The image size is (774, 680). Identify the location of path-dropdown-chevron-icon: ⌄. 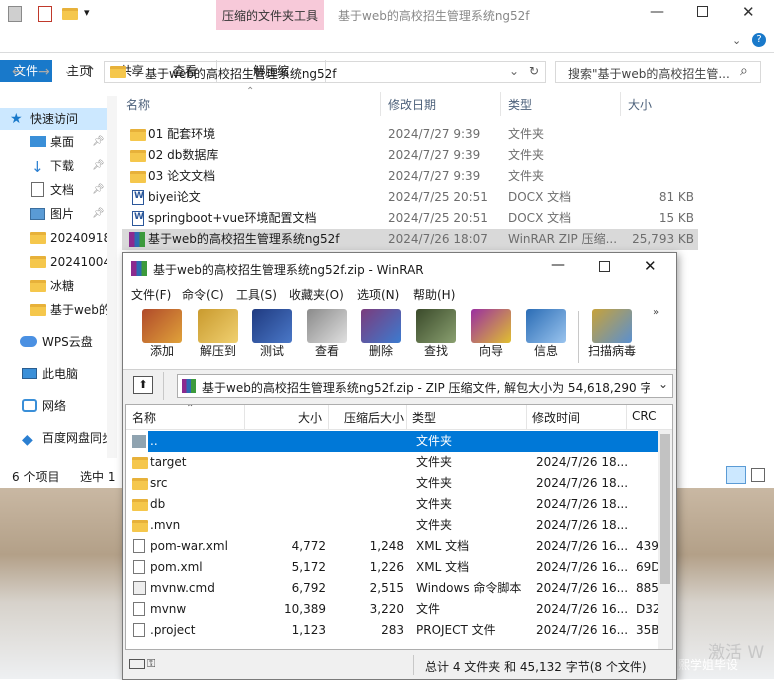
(663, 384).